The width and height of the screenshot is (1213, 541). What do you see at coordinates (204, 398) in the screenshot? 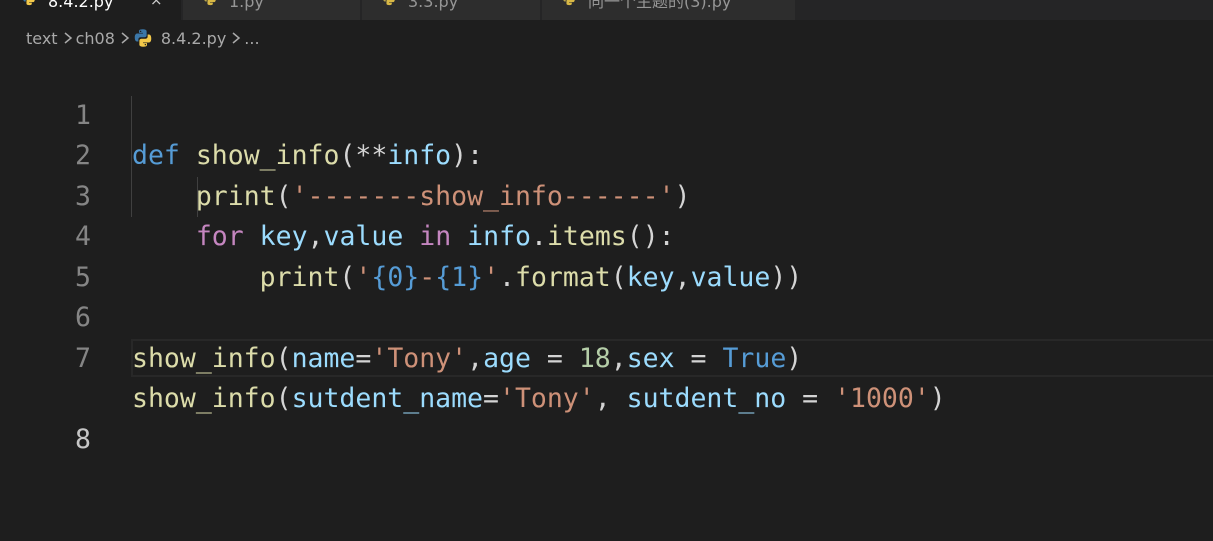
I see `code-token: show_info` at bounding box center [204, 398].